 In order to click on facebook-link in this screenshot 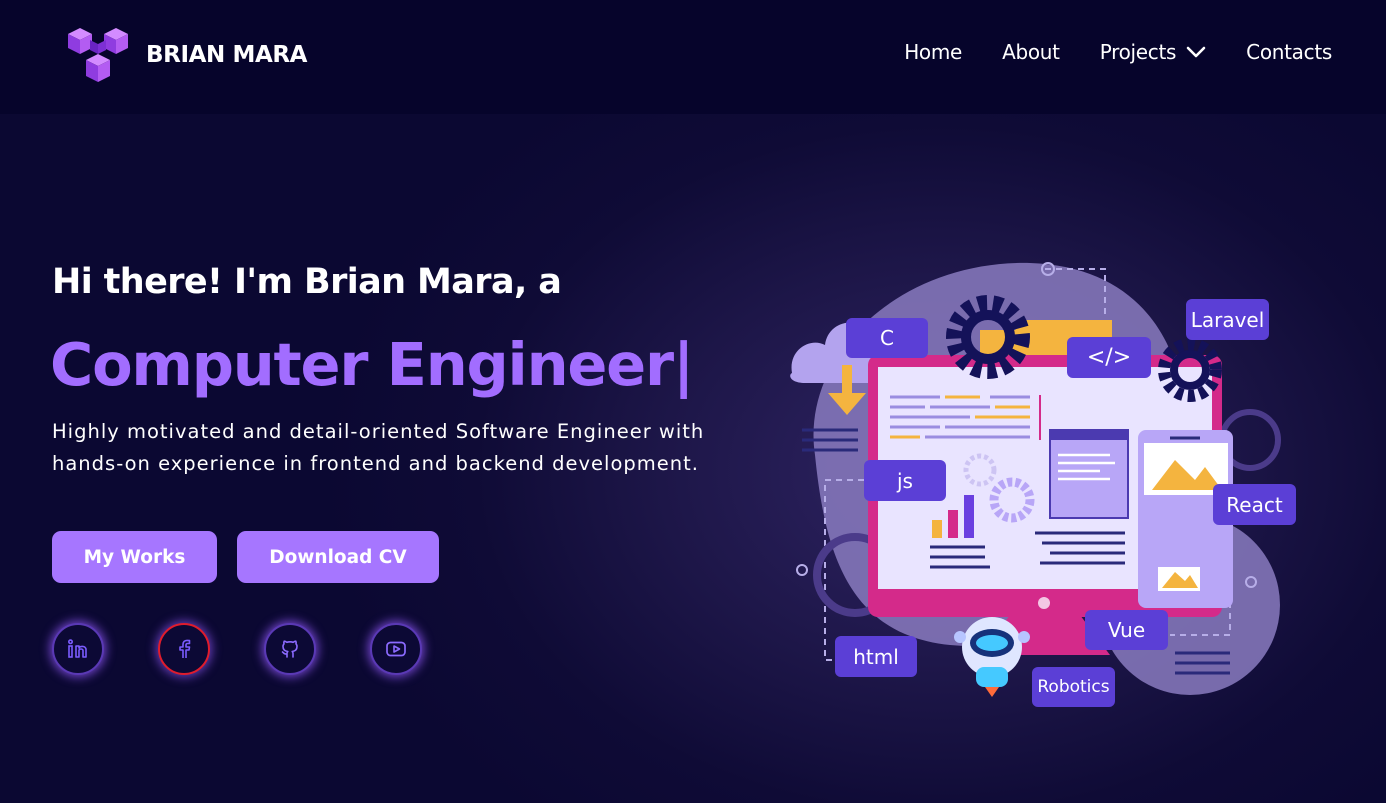, I will do `click(184, 649)`.